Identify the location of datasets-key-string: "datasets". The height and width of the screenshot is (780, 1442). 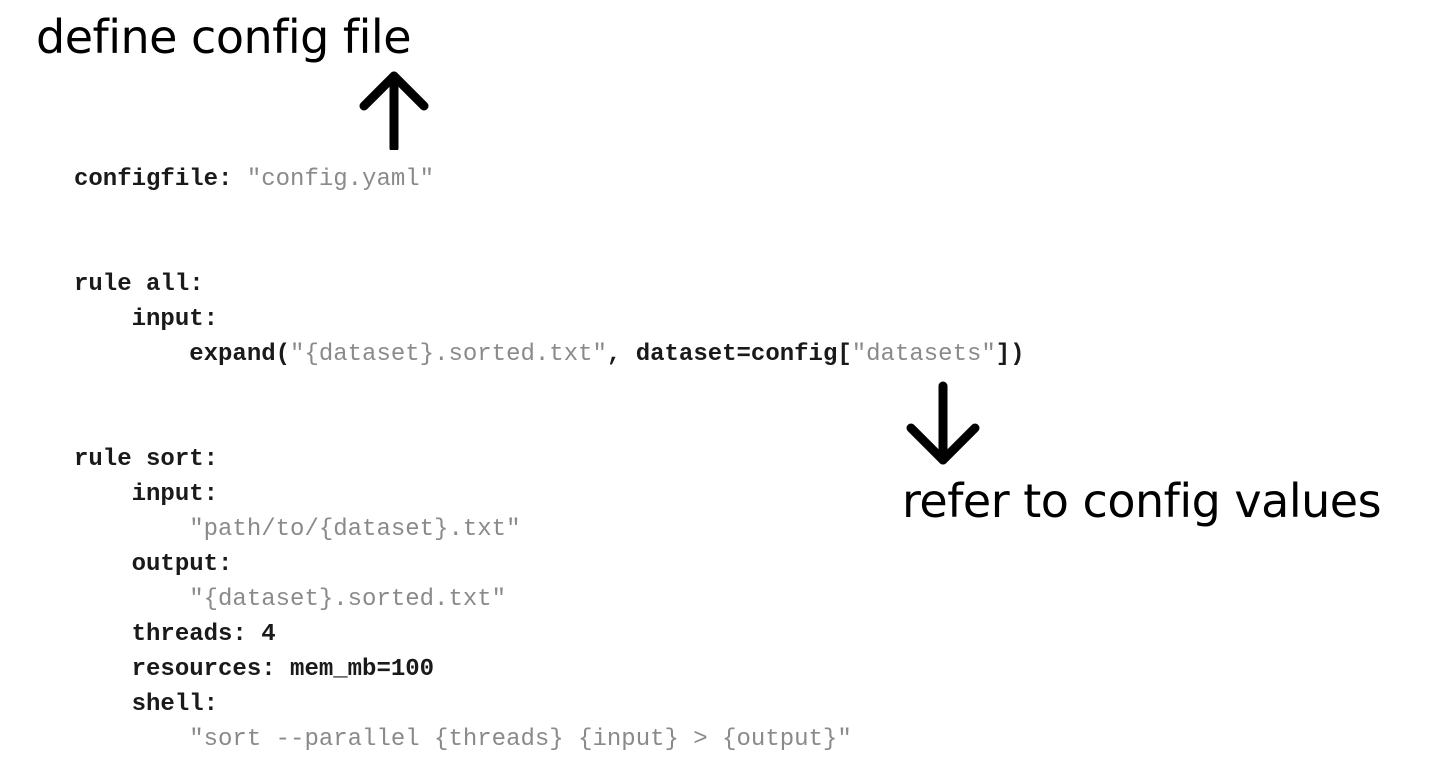
(923, 354).